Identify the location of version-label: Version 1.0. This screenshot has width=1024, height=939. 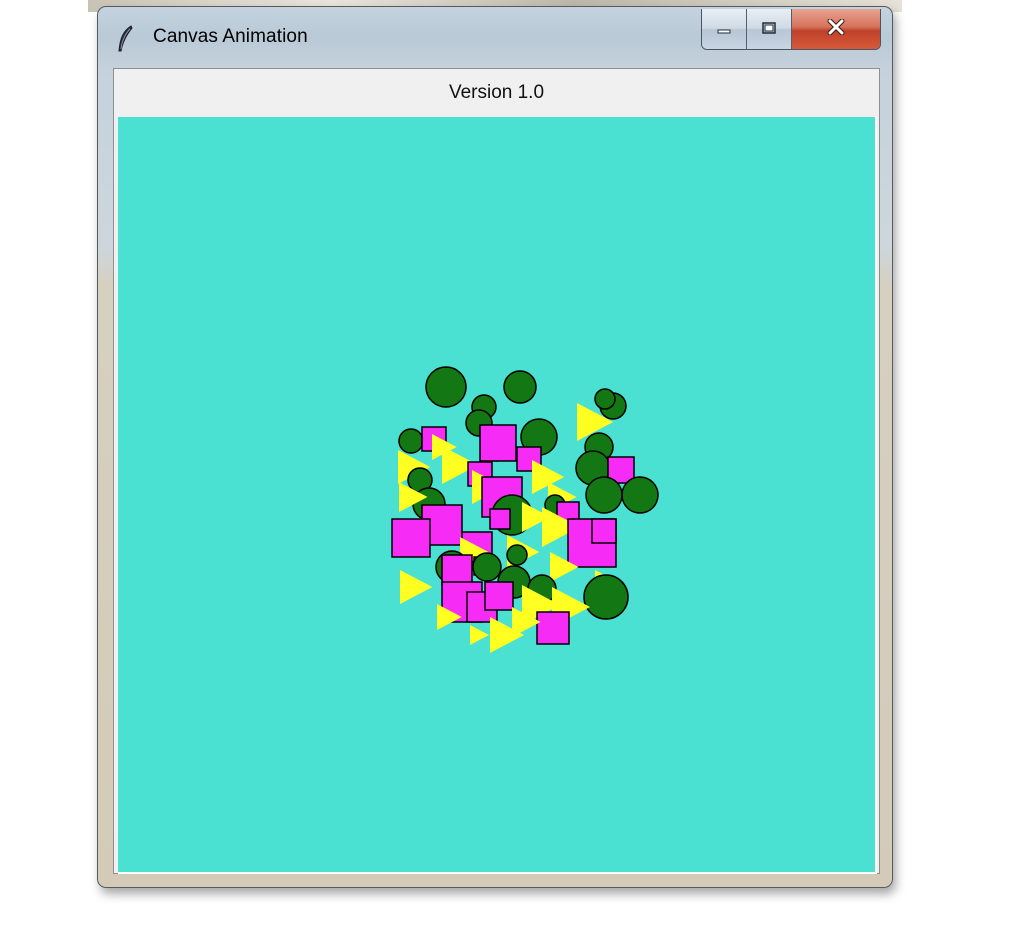
(496, 92).